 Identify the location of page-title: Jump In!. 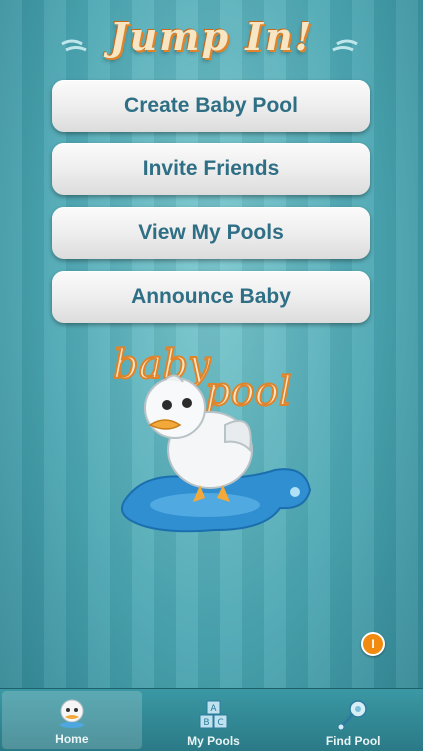
(211, 36).